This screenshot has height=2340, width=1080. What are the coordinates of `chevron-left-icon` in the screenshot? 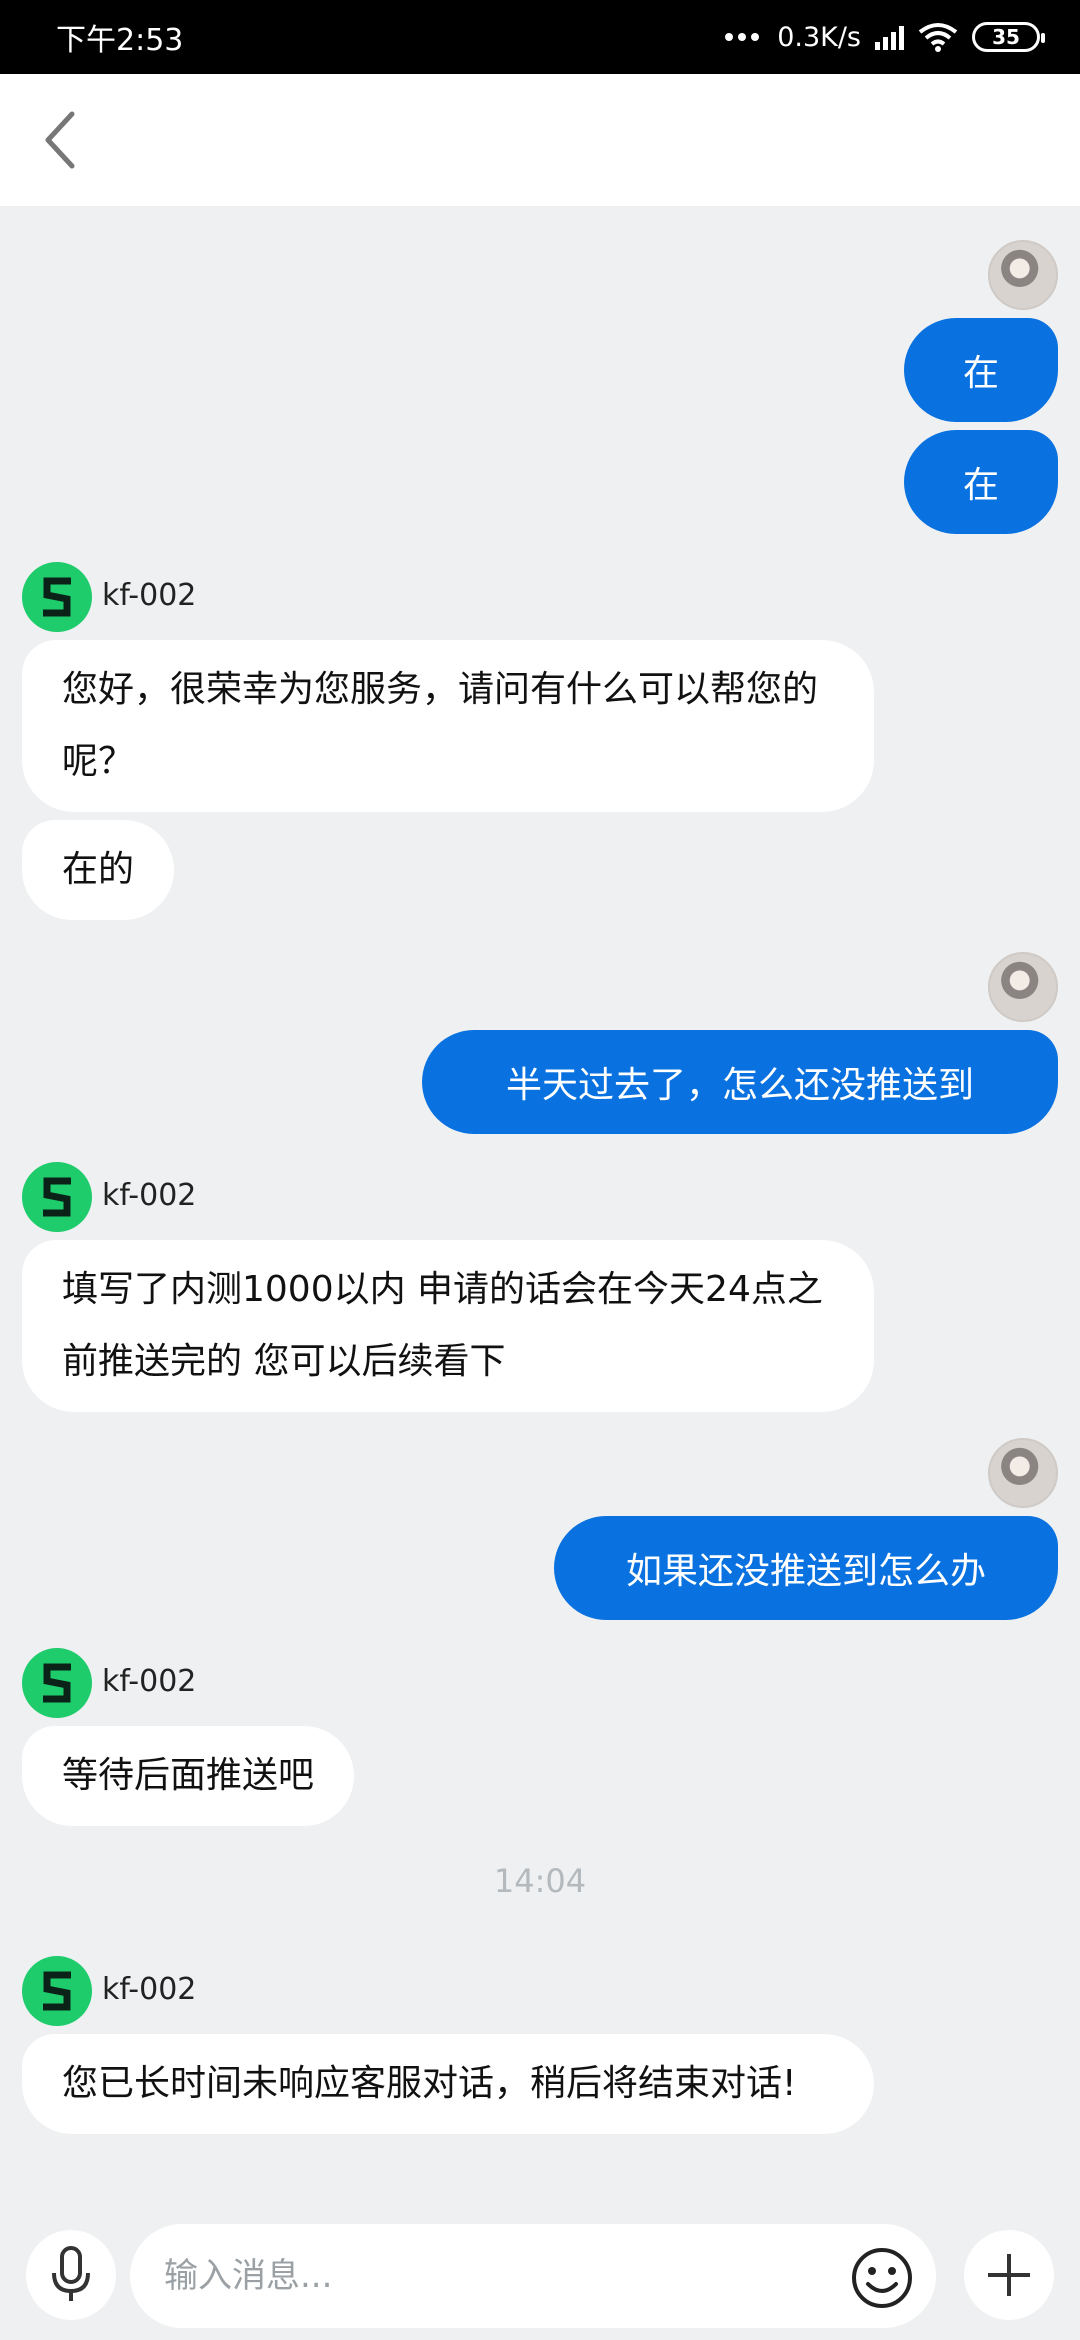 It's located at (60, 140).